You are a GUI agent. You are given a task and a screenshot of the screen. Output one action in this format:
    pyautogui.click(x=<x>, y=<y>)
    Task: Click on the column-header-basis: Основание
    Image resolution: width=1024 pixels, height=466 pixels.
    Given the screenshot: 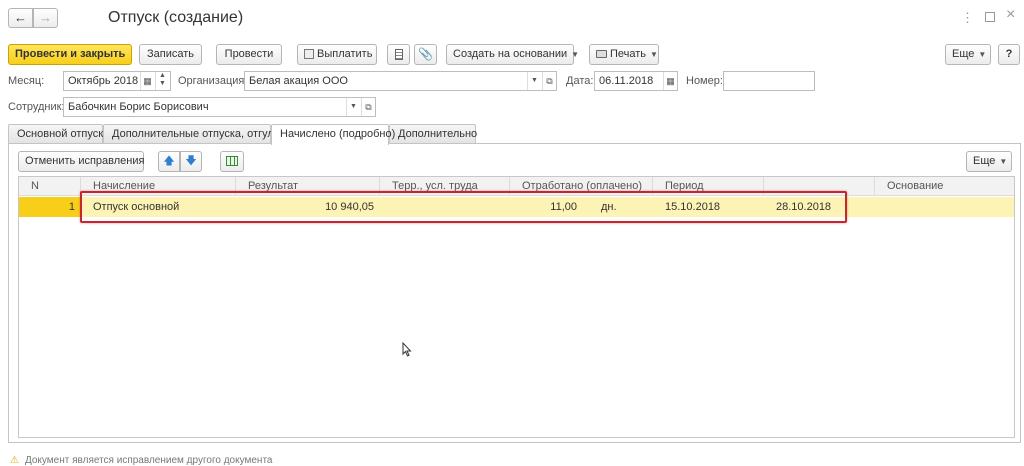 What is the action you would take?
    pyautogui.click(x=944, y=186)
    